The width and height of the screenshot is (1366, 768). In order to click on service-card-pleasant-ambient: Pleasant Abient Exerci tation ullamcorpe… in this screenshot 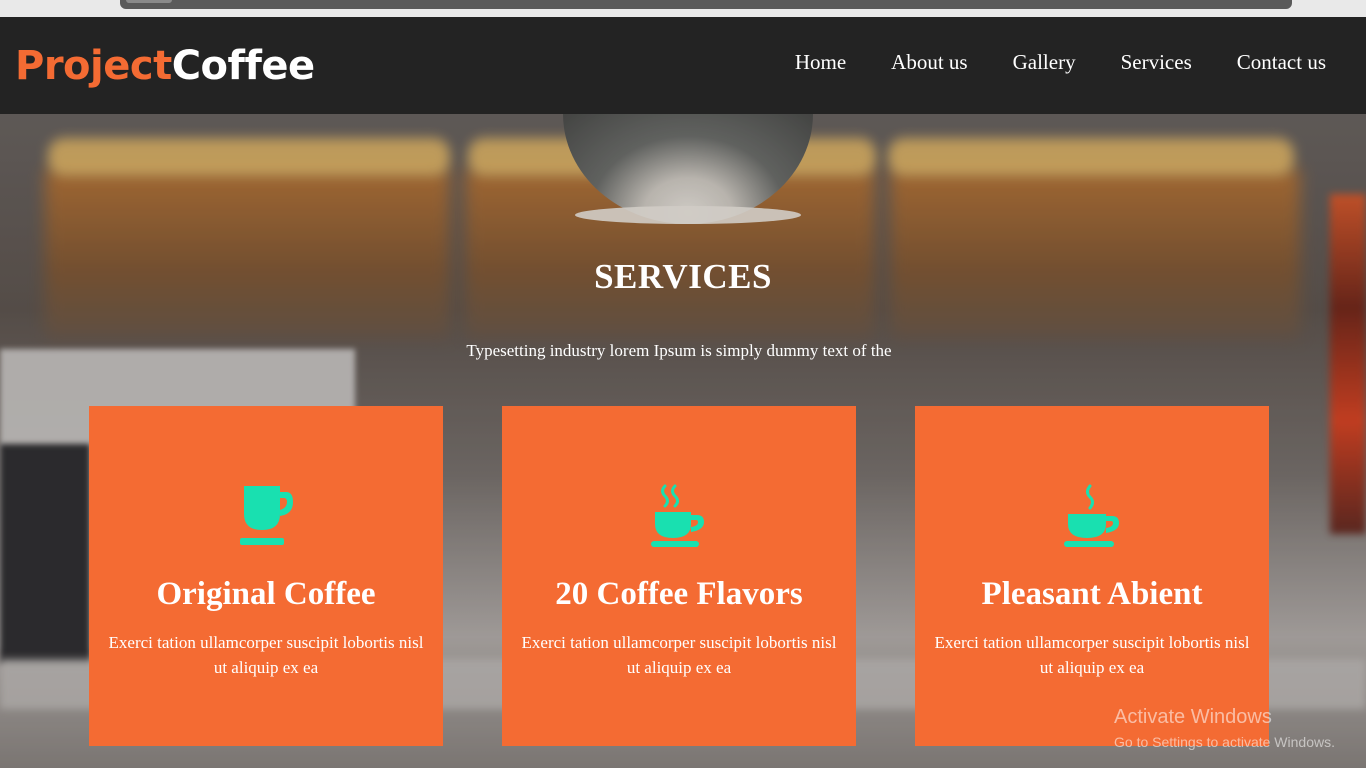, I will do `click(1092, 576)`.